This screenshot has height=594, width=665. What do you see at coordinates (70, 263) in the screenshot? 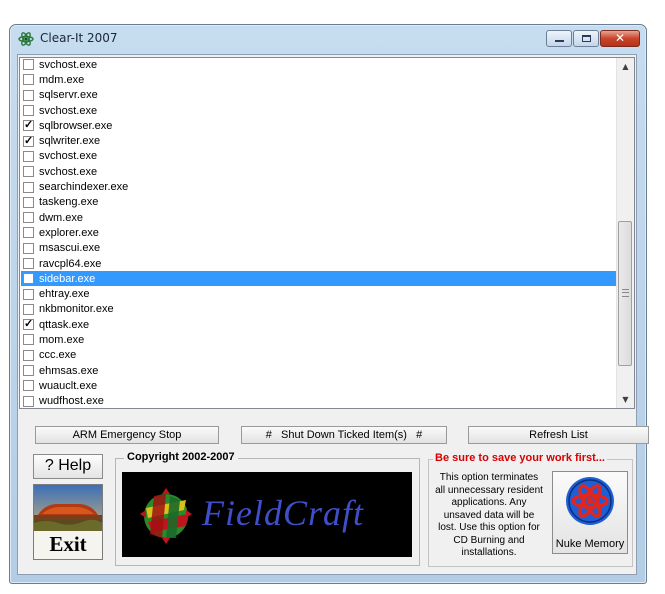
I see `process-name: ravcpl64.exe` at bounding box center [70, 263].